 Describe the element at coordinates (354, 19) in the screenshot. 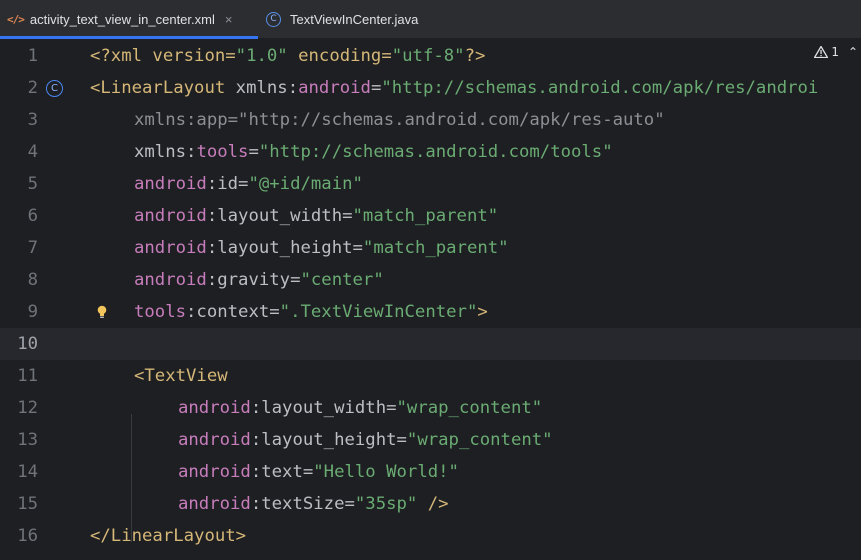

I see `tab-label: TextViewInCenter.java` at that location.